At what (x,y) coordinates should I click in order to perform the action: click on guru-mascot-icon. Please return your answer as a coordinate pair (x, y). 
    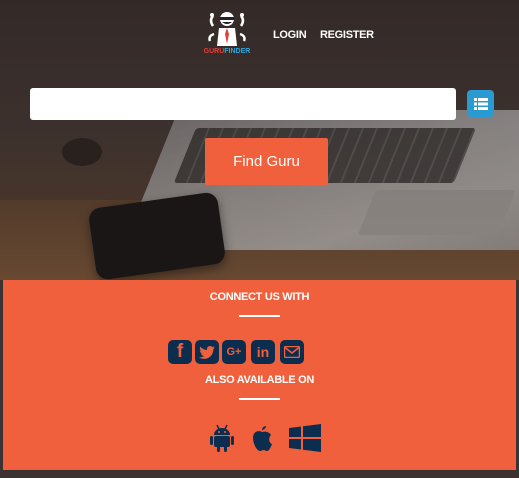
    Looking at the image, I should click on (227, 29).